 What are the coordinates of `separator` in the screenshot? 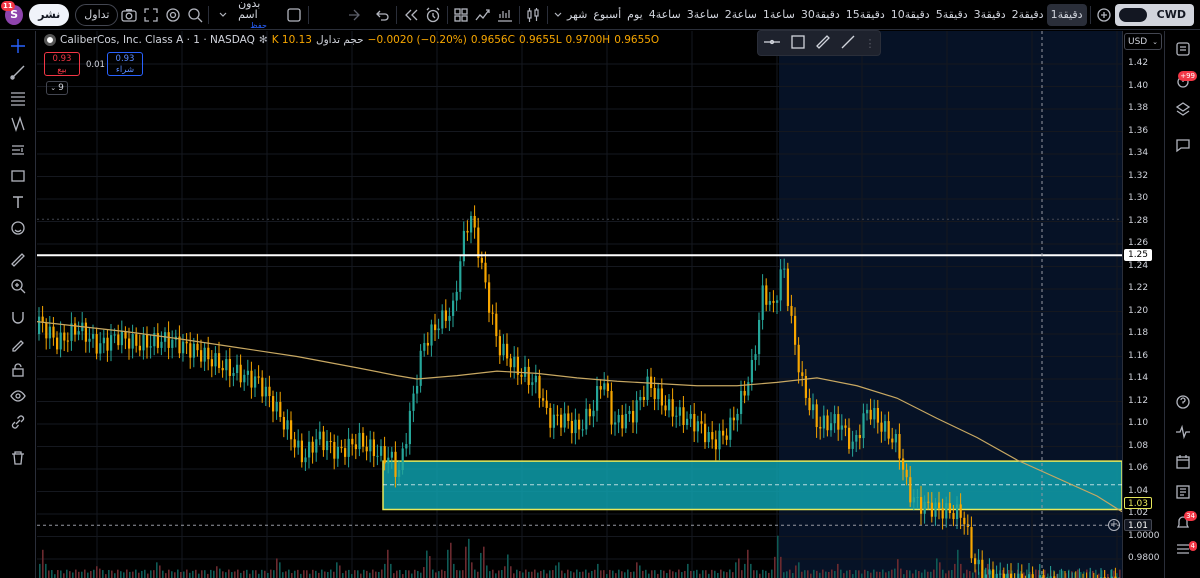 It's located at (447, 14).